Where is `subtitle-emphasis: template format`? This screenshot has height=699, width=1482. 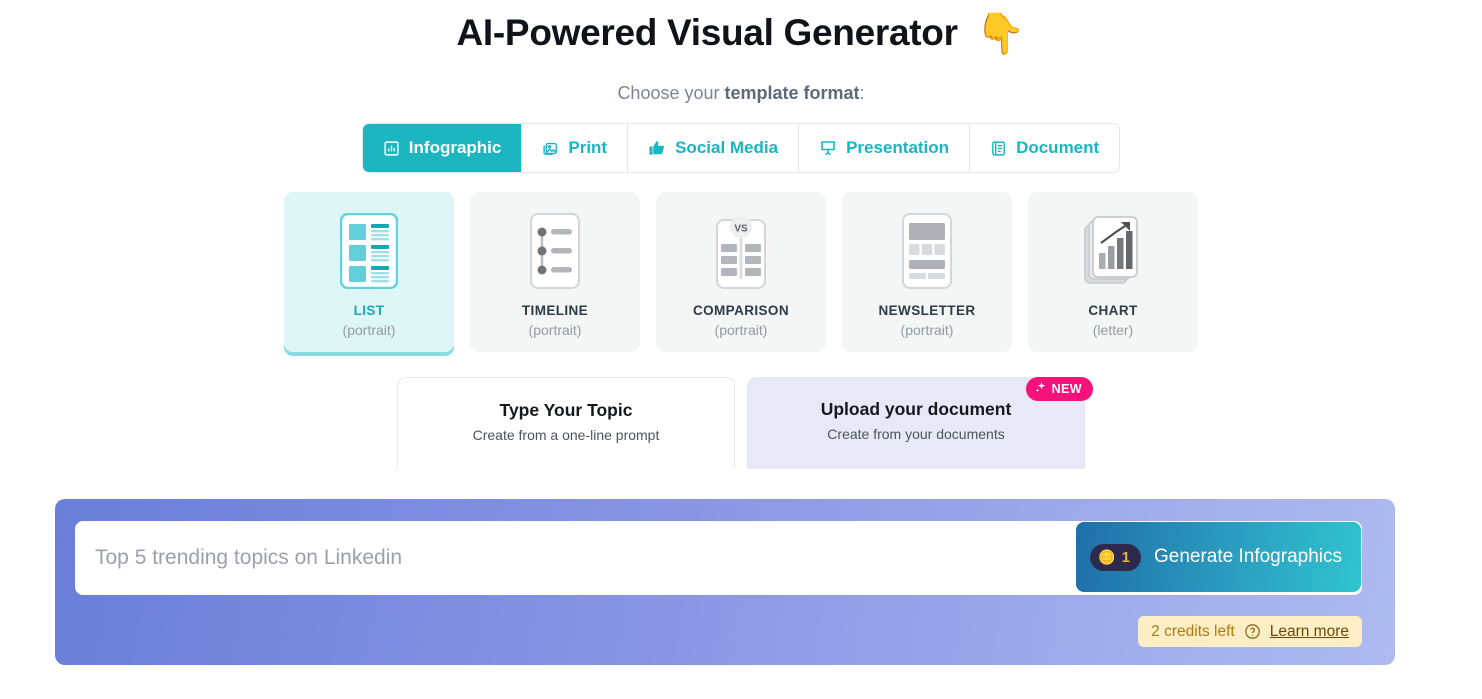 subtitle-emphasis: template format is located at coordinates (792, 93).